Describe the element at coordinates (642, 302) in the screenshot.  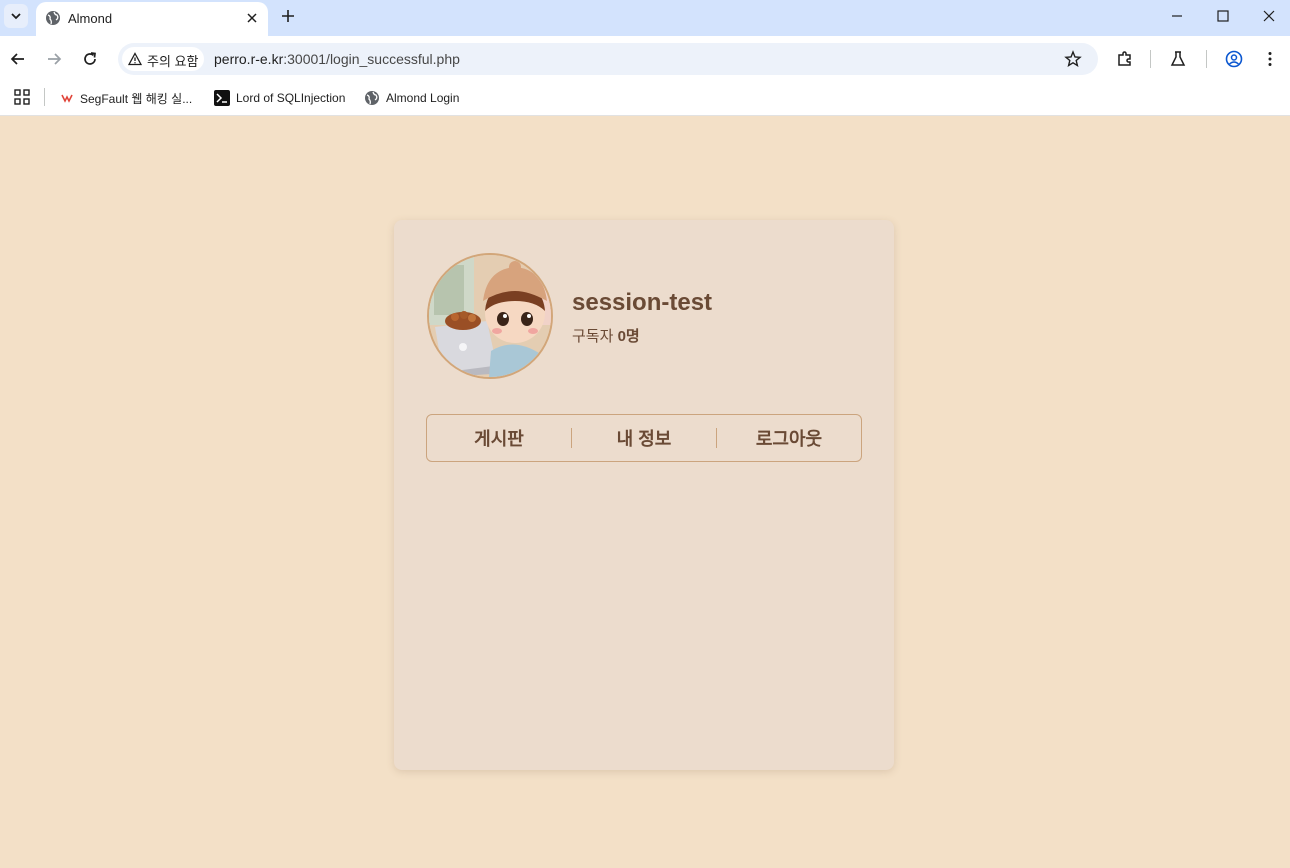
I see `profile-username: session-test` at that location.